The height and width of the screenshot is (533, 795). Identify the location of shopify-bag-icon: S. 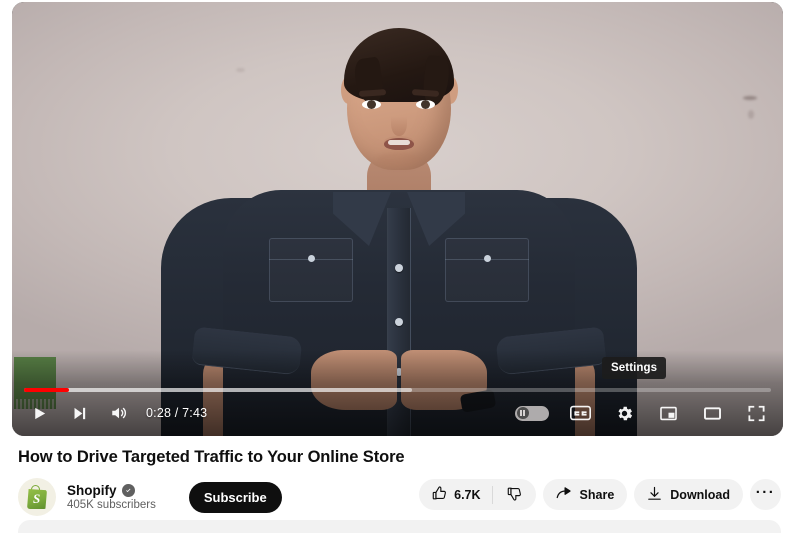
(37, 497).